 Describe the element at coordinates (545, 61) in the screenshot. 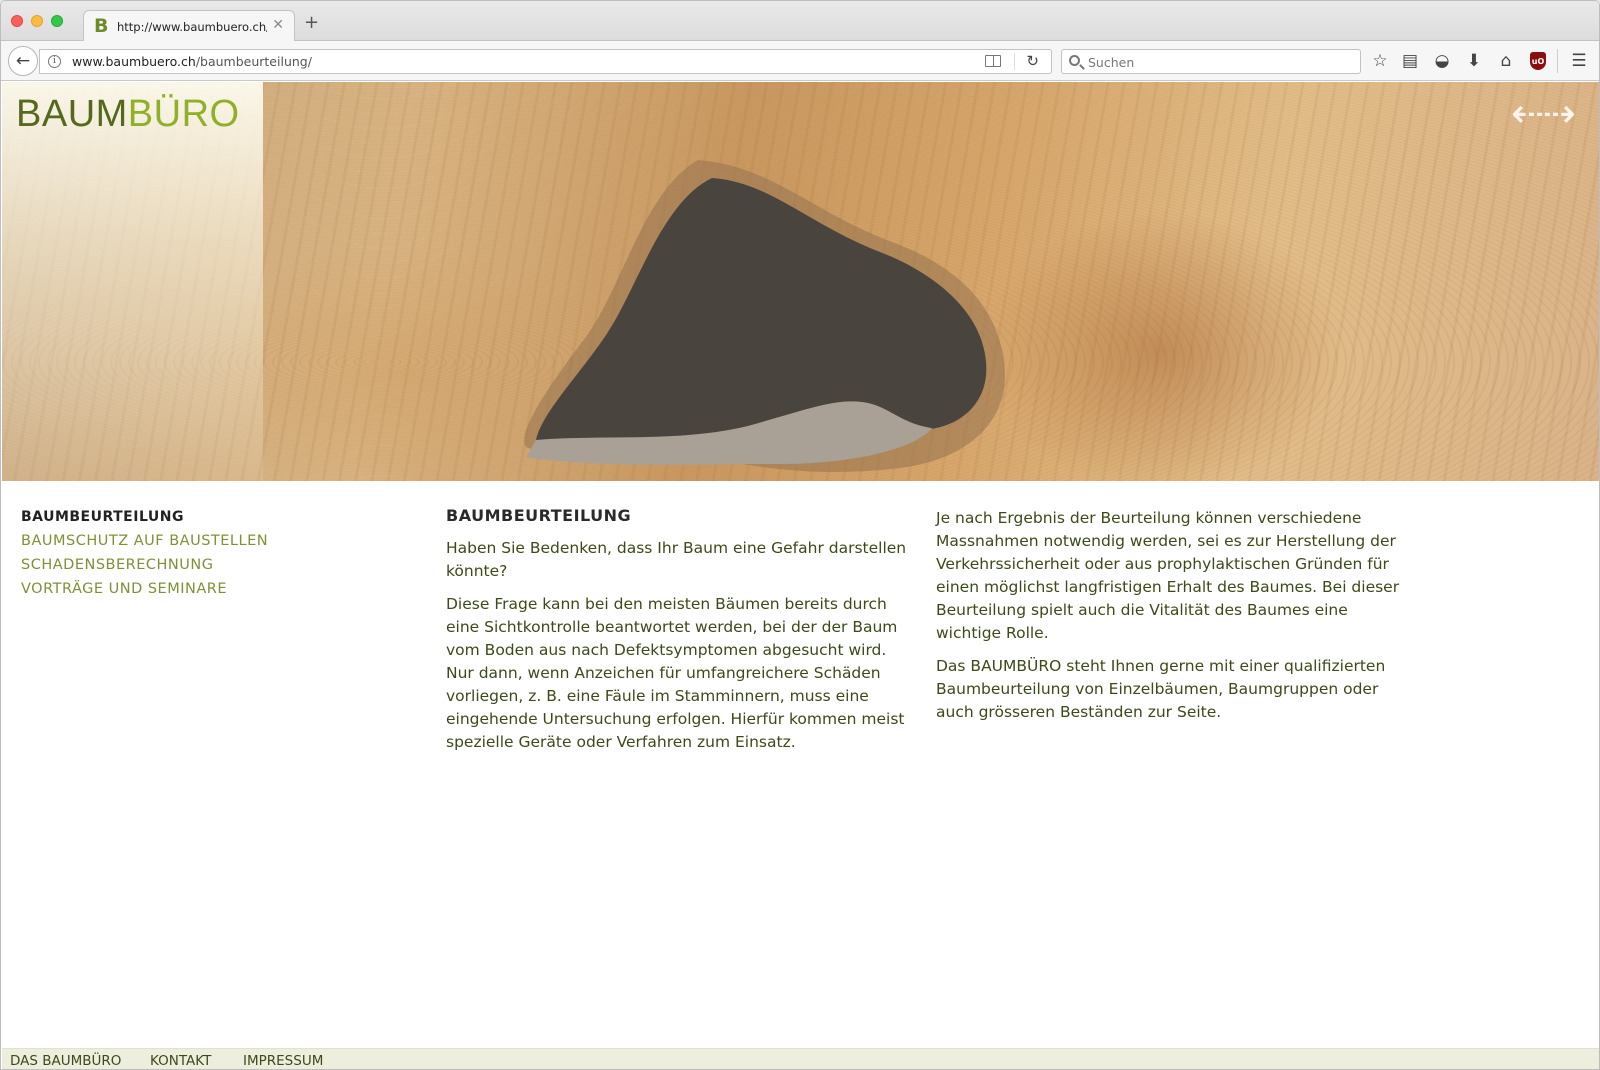

I see `url-bar: i www.baumbuero.ch/baumbeurteilung/ ↻` at that location.